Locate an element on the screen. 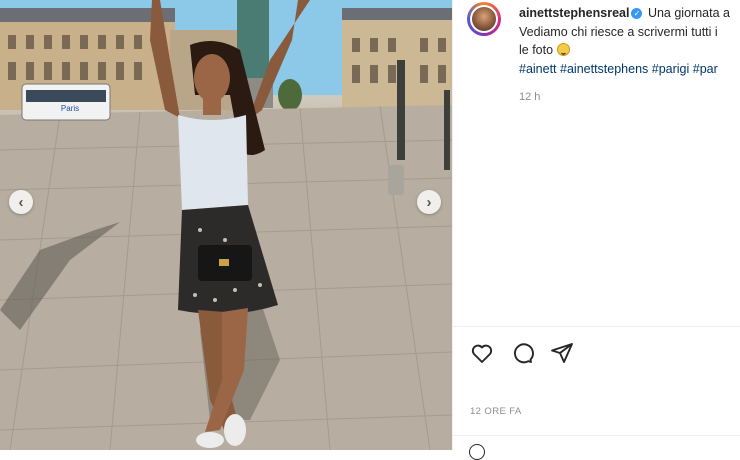 The height and width of the screenshot is (460, 740). caption-line-3: le foto is located at coordinates (629, 50).